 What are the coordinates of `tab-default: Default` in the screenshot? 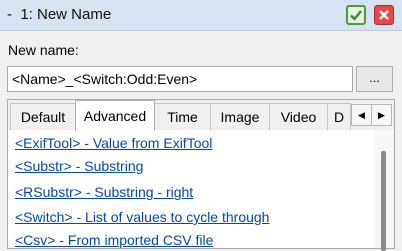 It's located at (43, 116).